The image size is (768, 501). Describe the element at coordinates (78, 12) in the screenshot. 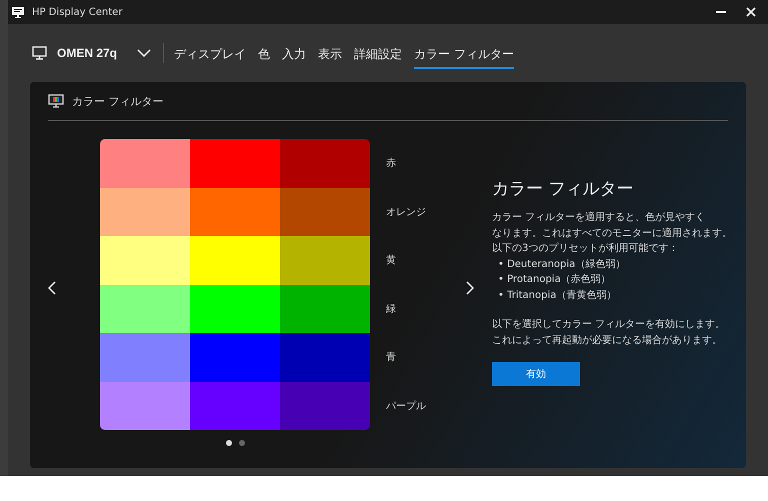

I see `window-title: HP Display Center` at that location.